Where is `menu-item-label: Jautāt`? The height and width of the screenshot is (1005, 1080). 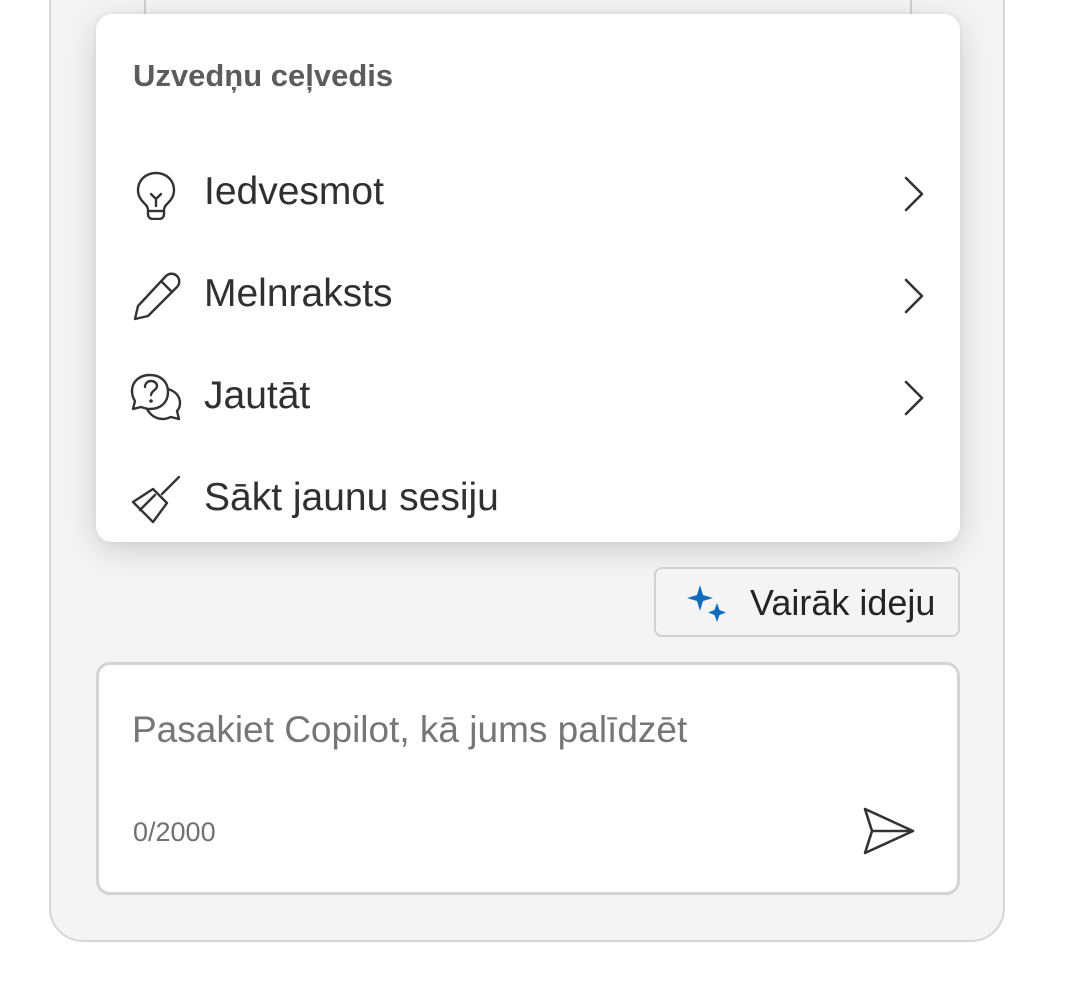 menu-item-label: Jautāt is located at coordinates (257, 395).